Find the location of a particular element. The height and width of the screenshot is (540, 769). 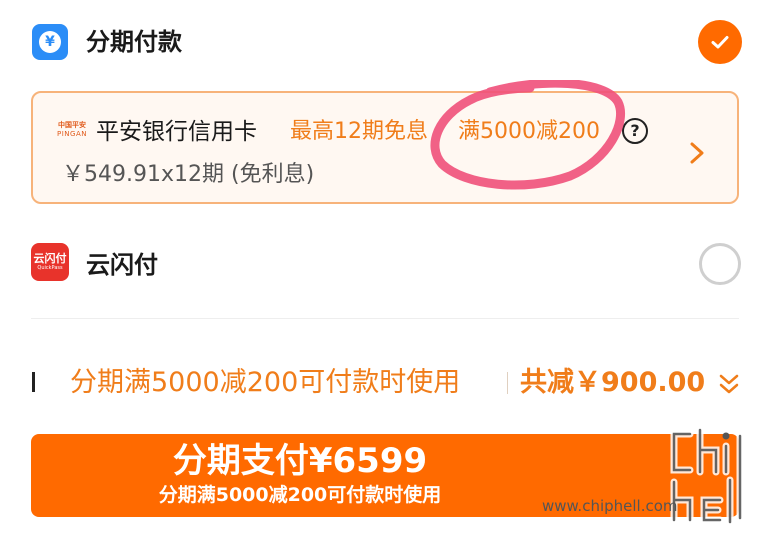

yen-coin-icon: ¥ is located at coordinates (50, 42).